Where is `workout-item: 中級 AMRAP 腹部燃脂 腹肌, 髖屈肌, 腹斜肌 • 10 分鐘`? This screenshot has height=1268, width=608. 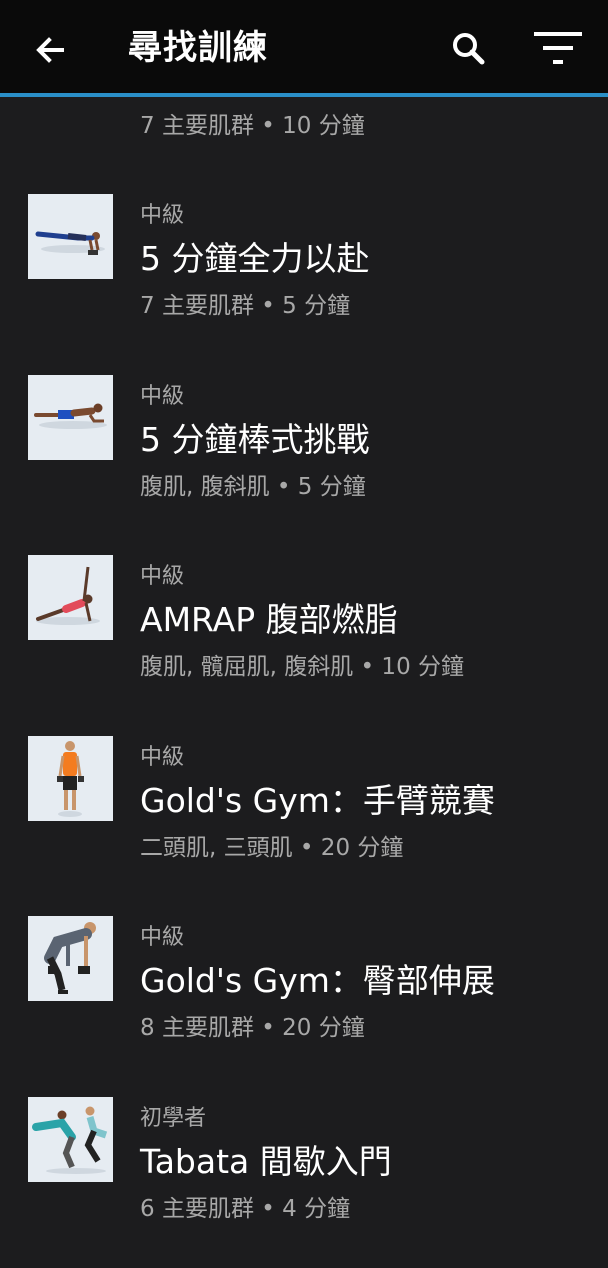 workout-item: 中級 AMRAP 腹部燃脂 腹肌, 髖屈肌, 腹斜肌 • 10 分鐘 is located at coordinates (304, 630).